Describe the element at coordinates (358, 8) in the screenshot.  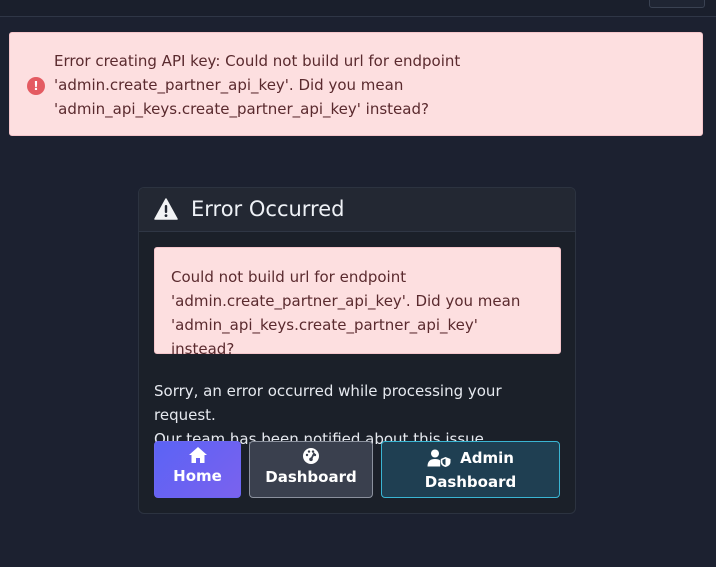
I see `top-navbar` at that location.